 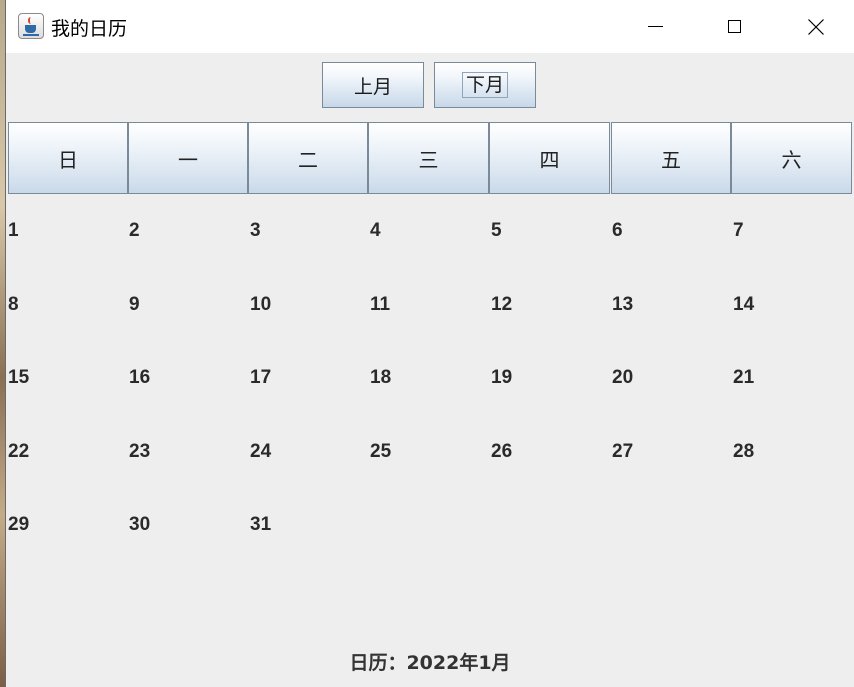 I want to click on close-button, so click(x=814, y=26).